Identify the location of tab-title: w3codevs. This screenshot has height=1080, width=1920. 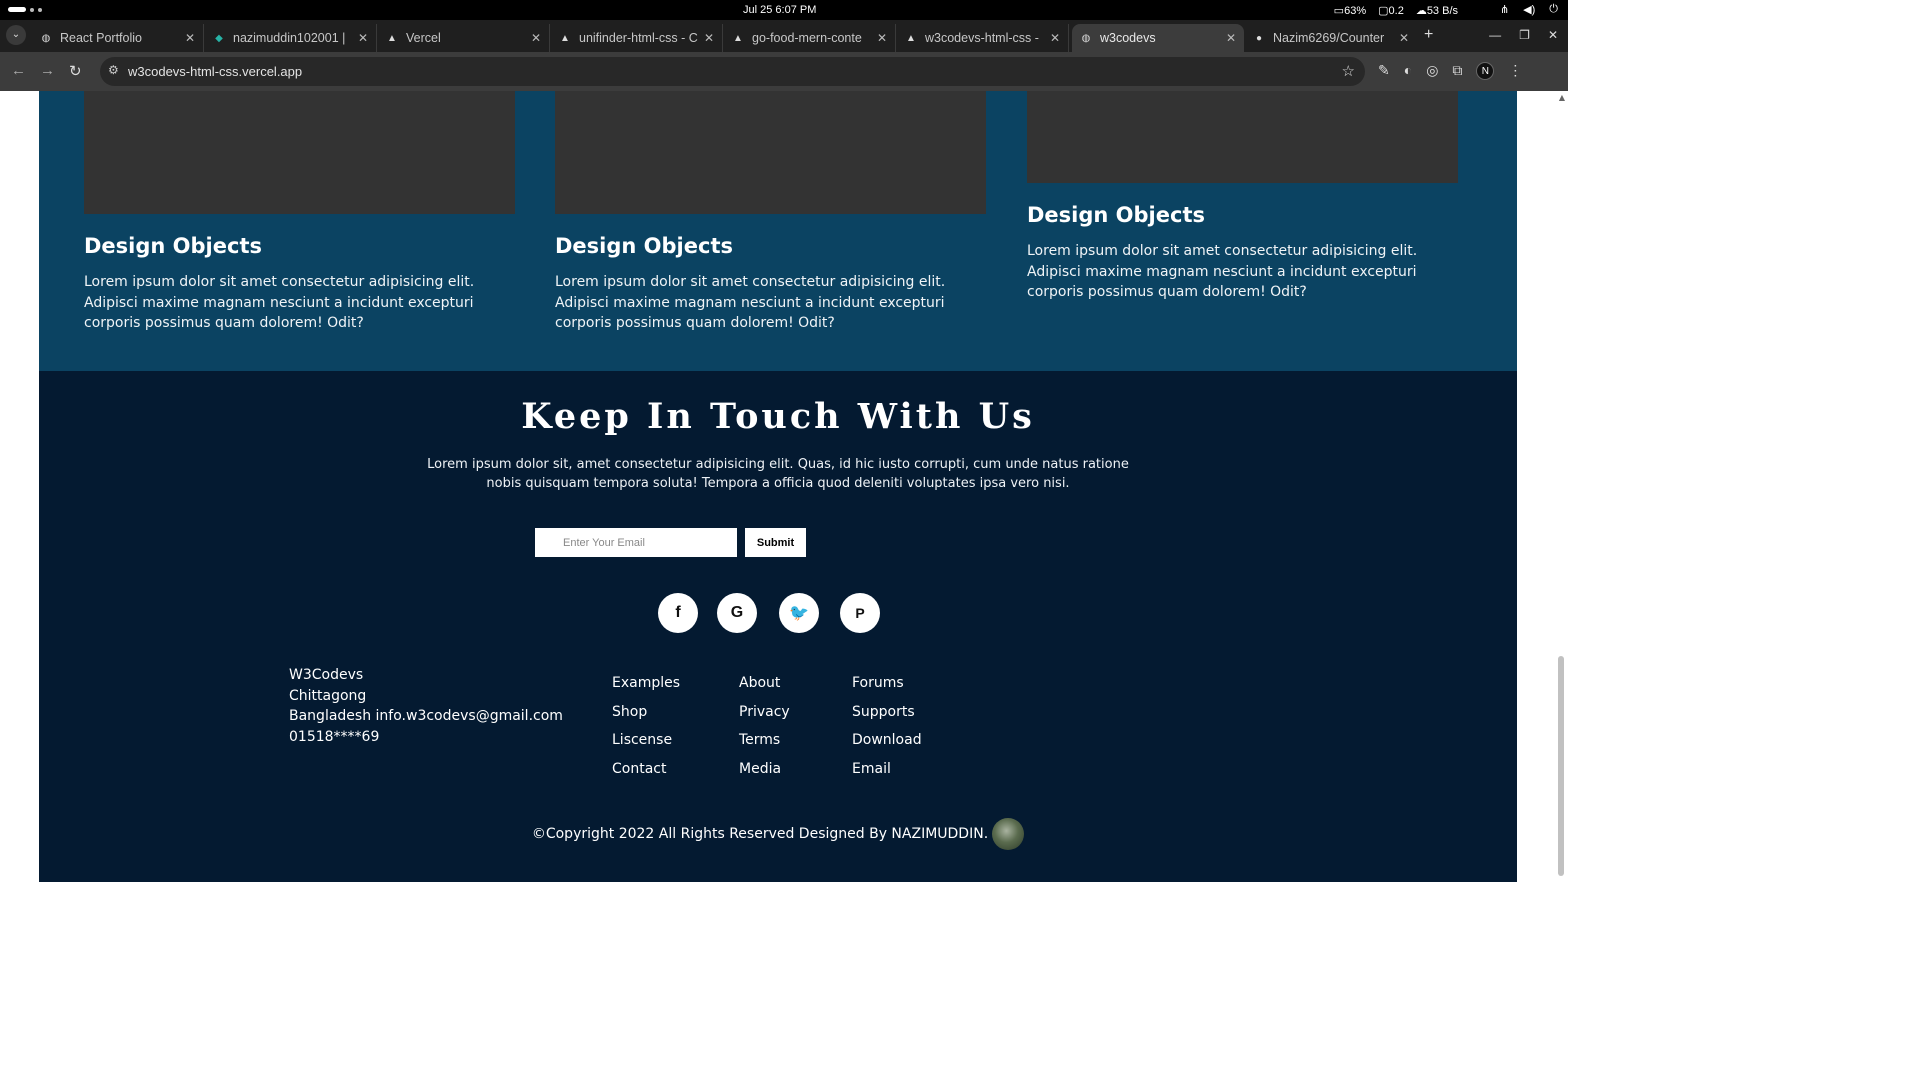
(1128, 38).